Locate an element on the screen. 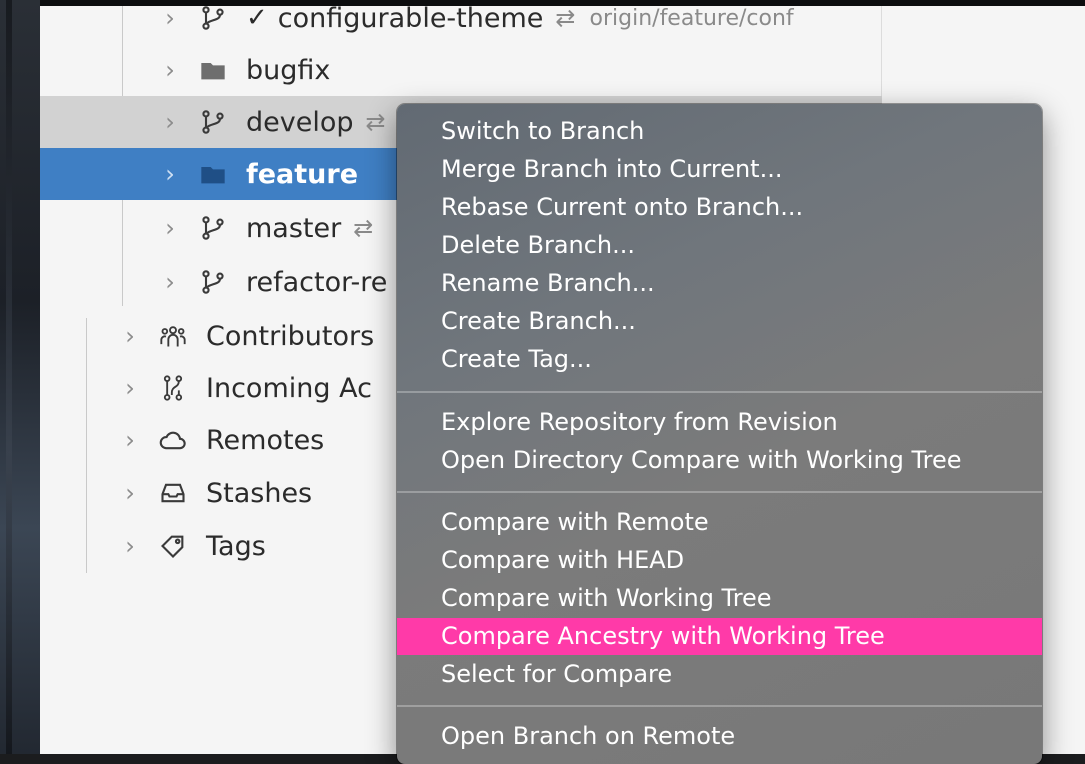  menu-item-compare-with-head: Compare with HEAD is located at coordinates (719, 560).